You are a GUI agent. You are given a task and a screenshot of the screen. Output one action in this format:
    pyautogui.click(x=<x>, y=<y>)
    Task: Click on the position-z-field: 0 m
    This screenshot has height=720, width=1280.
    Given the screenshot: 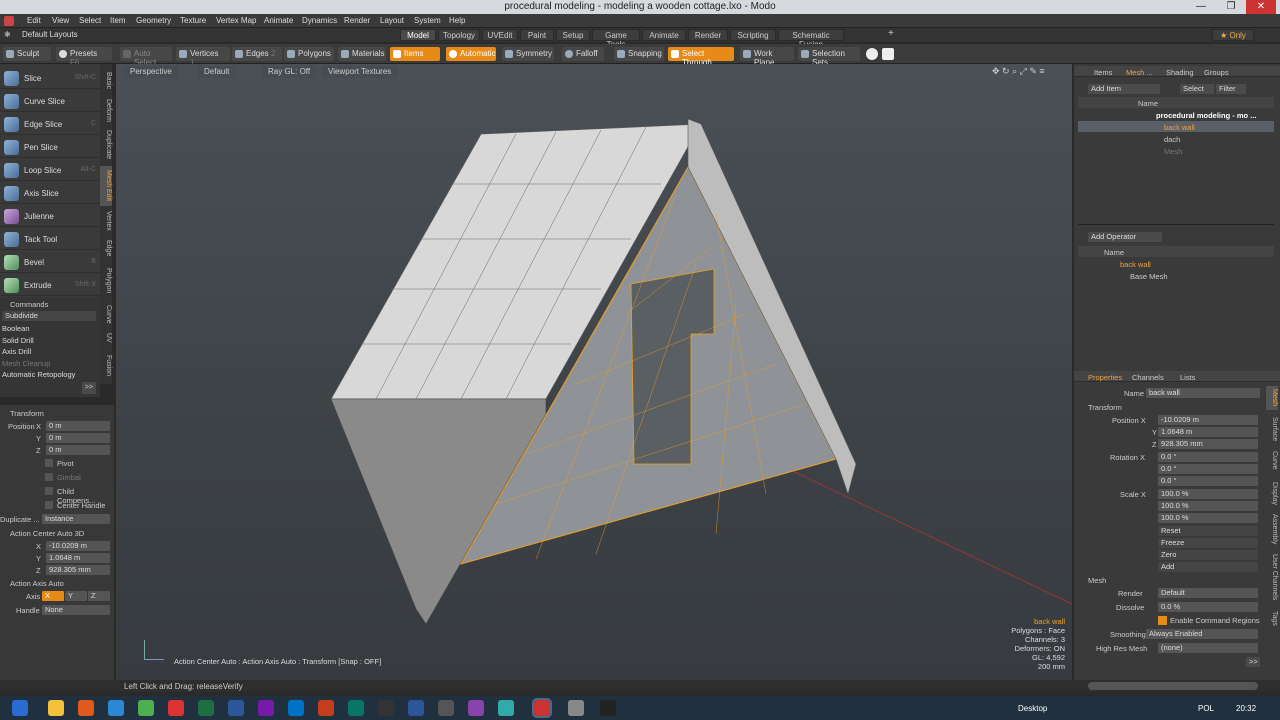 What is the action you would take?
    pyautogui.click(x=78, y=450)
    